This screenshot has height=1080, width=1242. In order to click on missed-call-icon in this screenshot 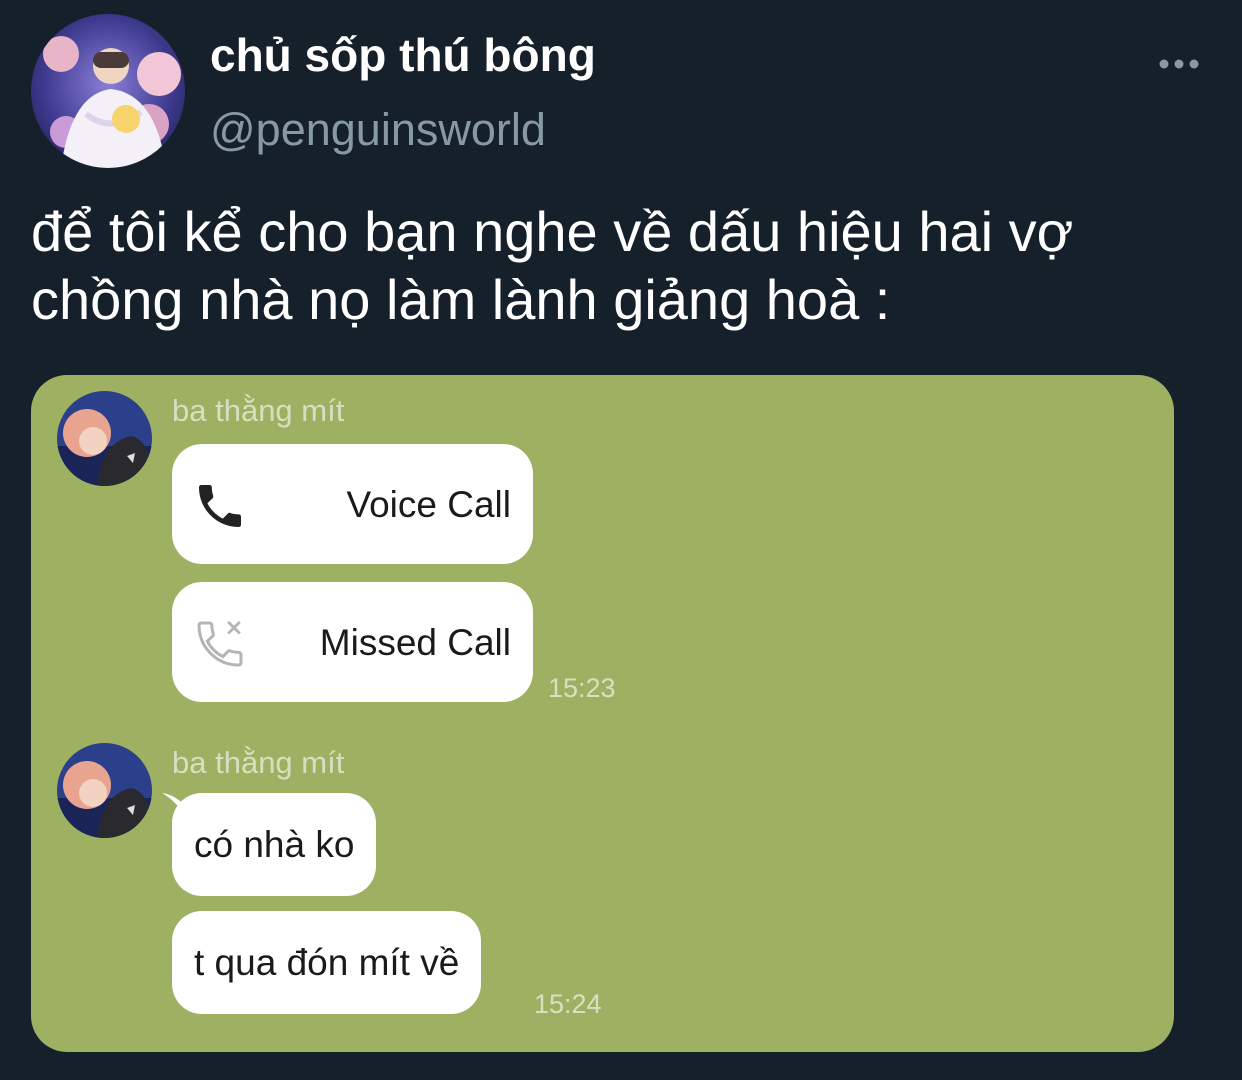, I will do `click(220, 644)`.